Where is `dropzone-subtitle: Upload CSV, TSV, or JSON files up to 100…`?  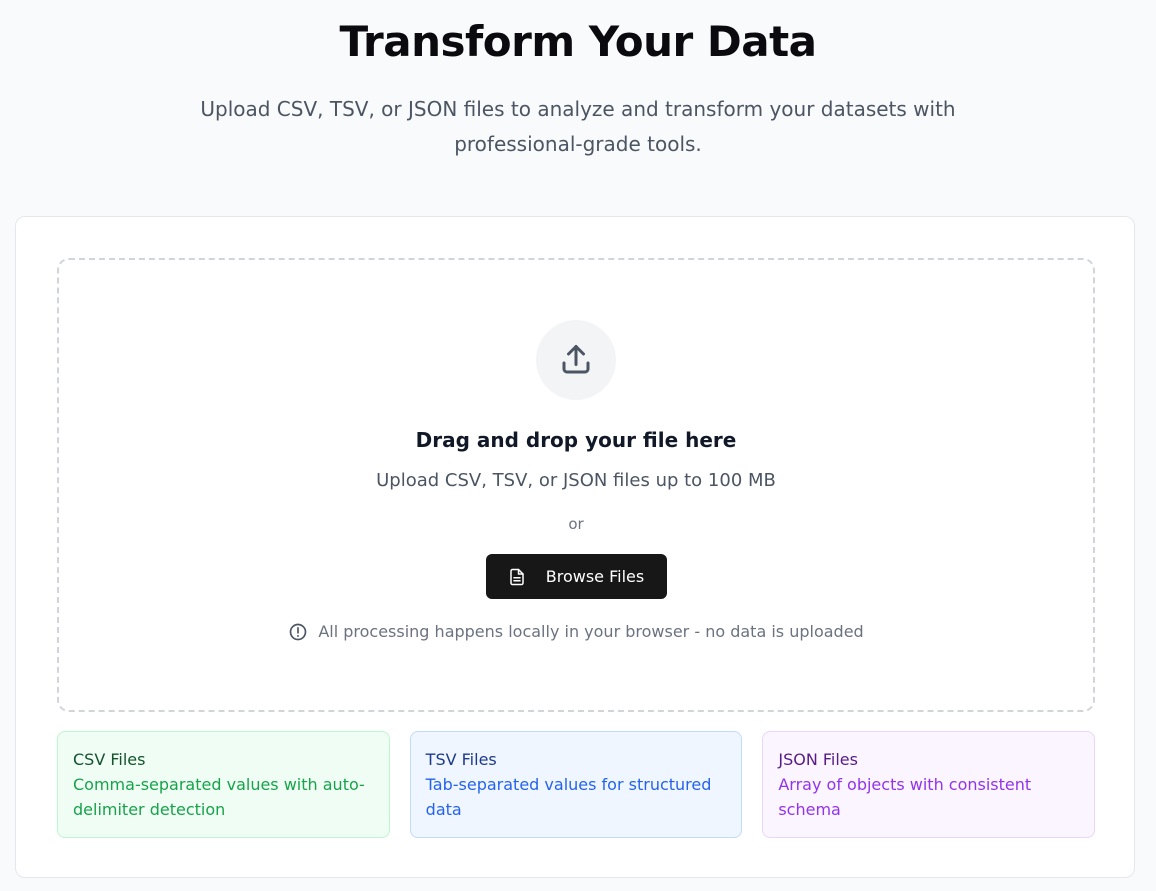
dropzone-subtitle: Upload CSV, TSV, or JSON files up to 100… is located at coordinates (576, 480).